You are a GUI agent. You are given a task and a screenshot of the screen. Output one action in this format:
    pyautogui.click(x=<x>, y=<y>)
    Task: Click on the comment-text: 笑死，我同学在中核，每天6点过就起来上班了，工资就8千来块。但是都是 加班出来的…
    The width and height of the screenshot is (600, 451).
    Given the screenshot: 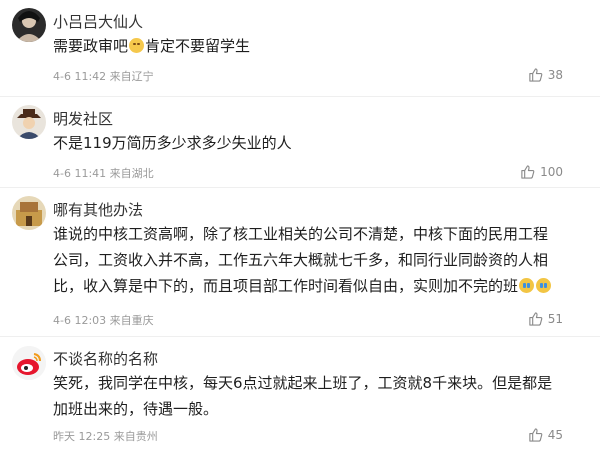 What is the action you would take?
    pyautogui.click(x=320, y=396)
    